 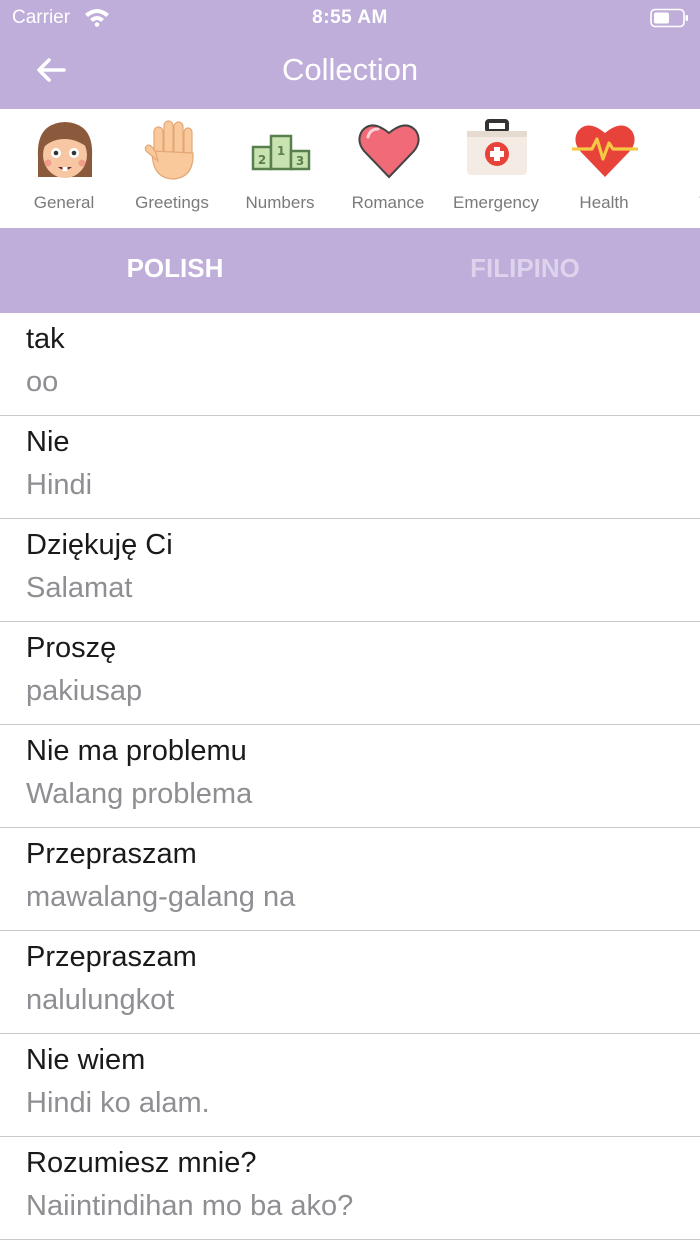 I want to click on battery-icon, so click(x=669, y=18).